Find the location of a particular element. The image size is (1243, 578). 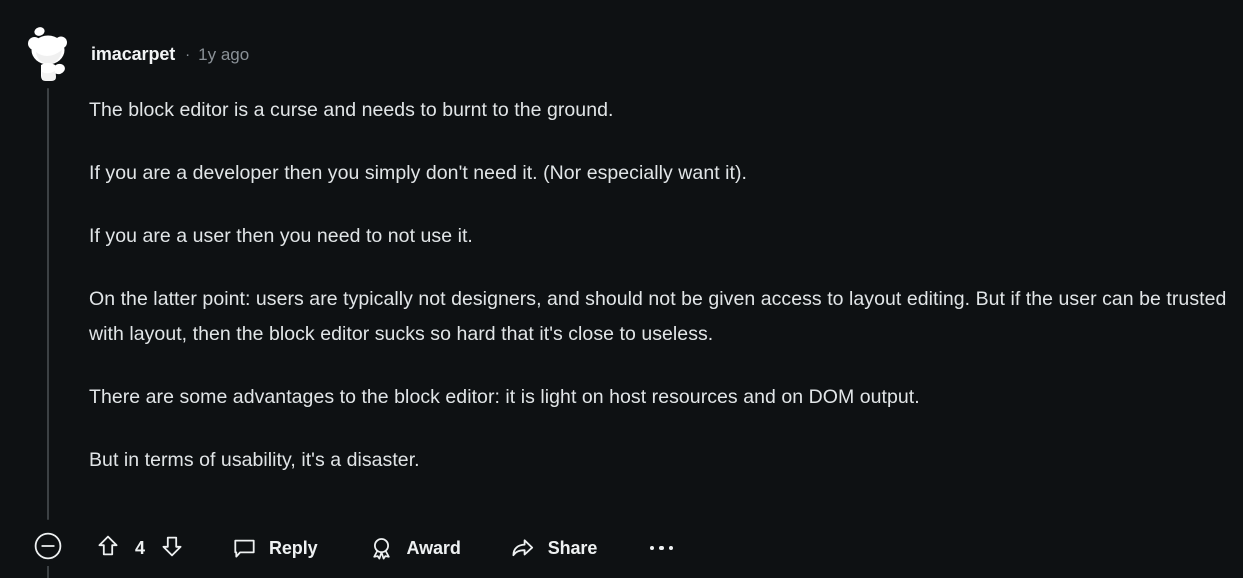

more-horizontal-icon is located at coordinates (661, 548).